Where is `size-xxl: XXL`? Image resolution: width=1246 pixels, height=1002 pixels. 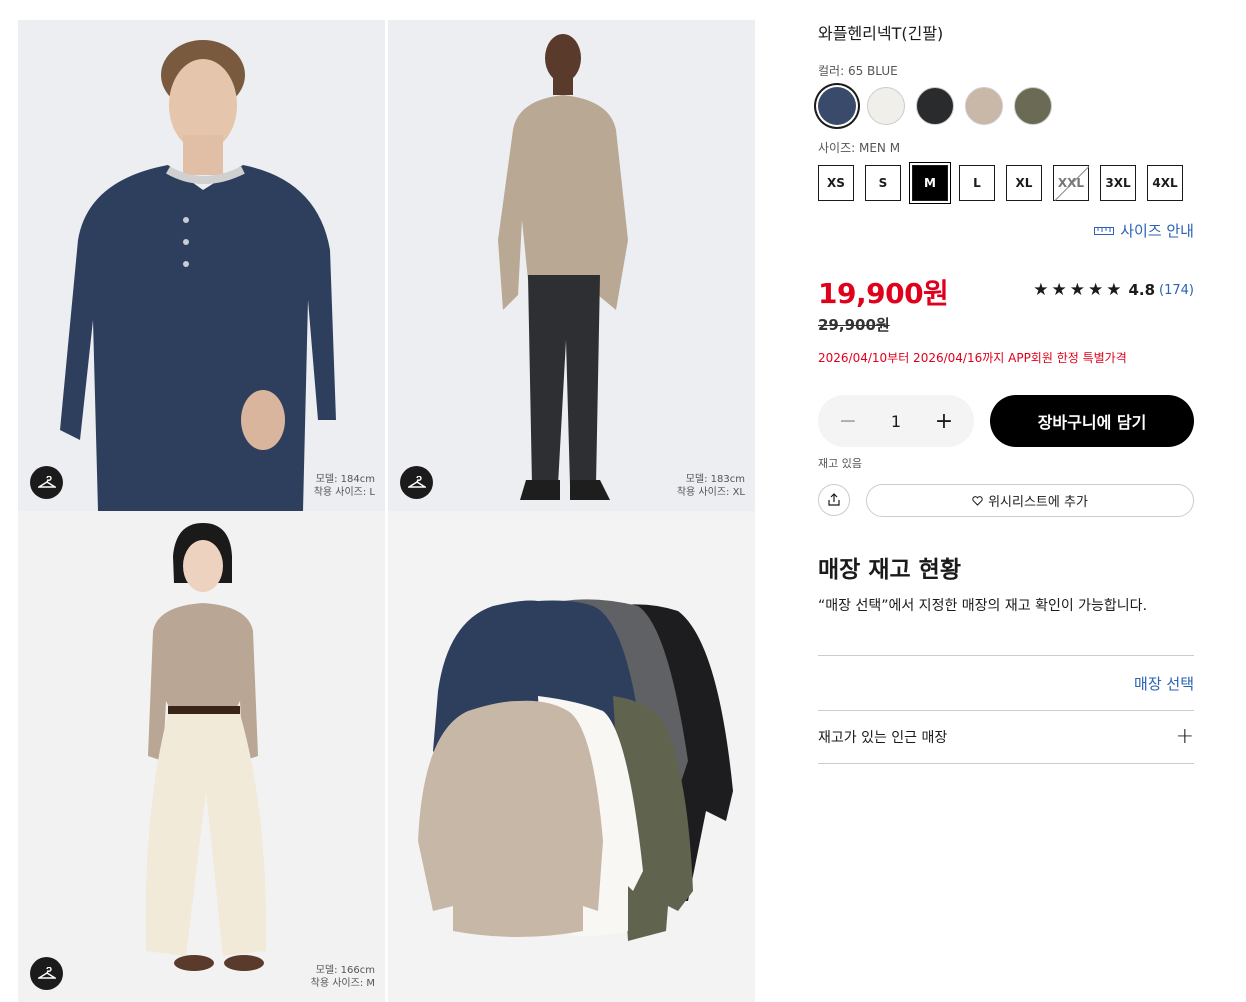
size-xxl: XXL is located at coordinates (1071, 183).